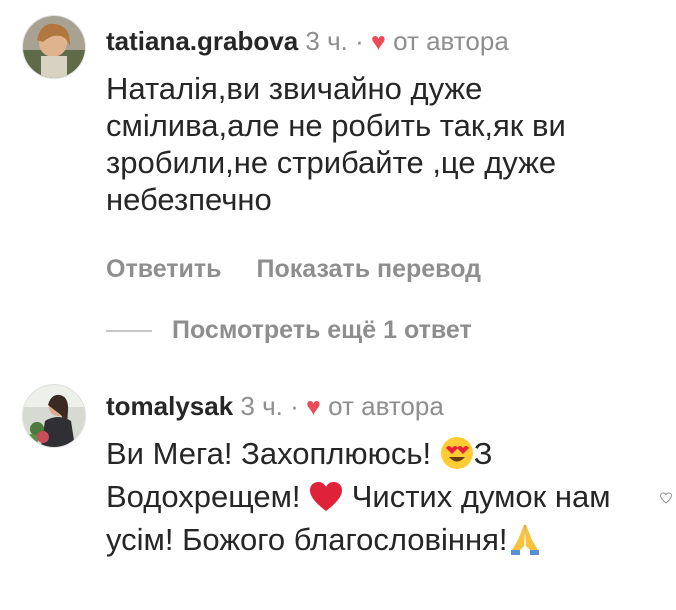  What do you see at coordinates (368, 269) in the screenshot?
I see `show-translation-button: Показать перевод` at bounding box center [368, 269].